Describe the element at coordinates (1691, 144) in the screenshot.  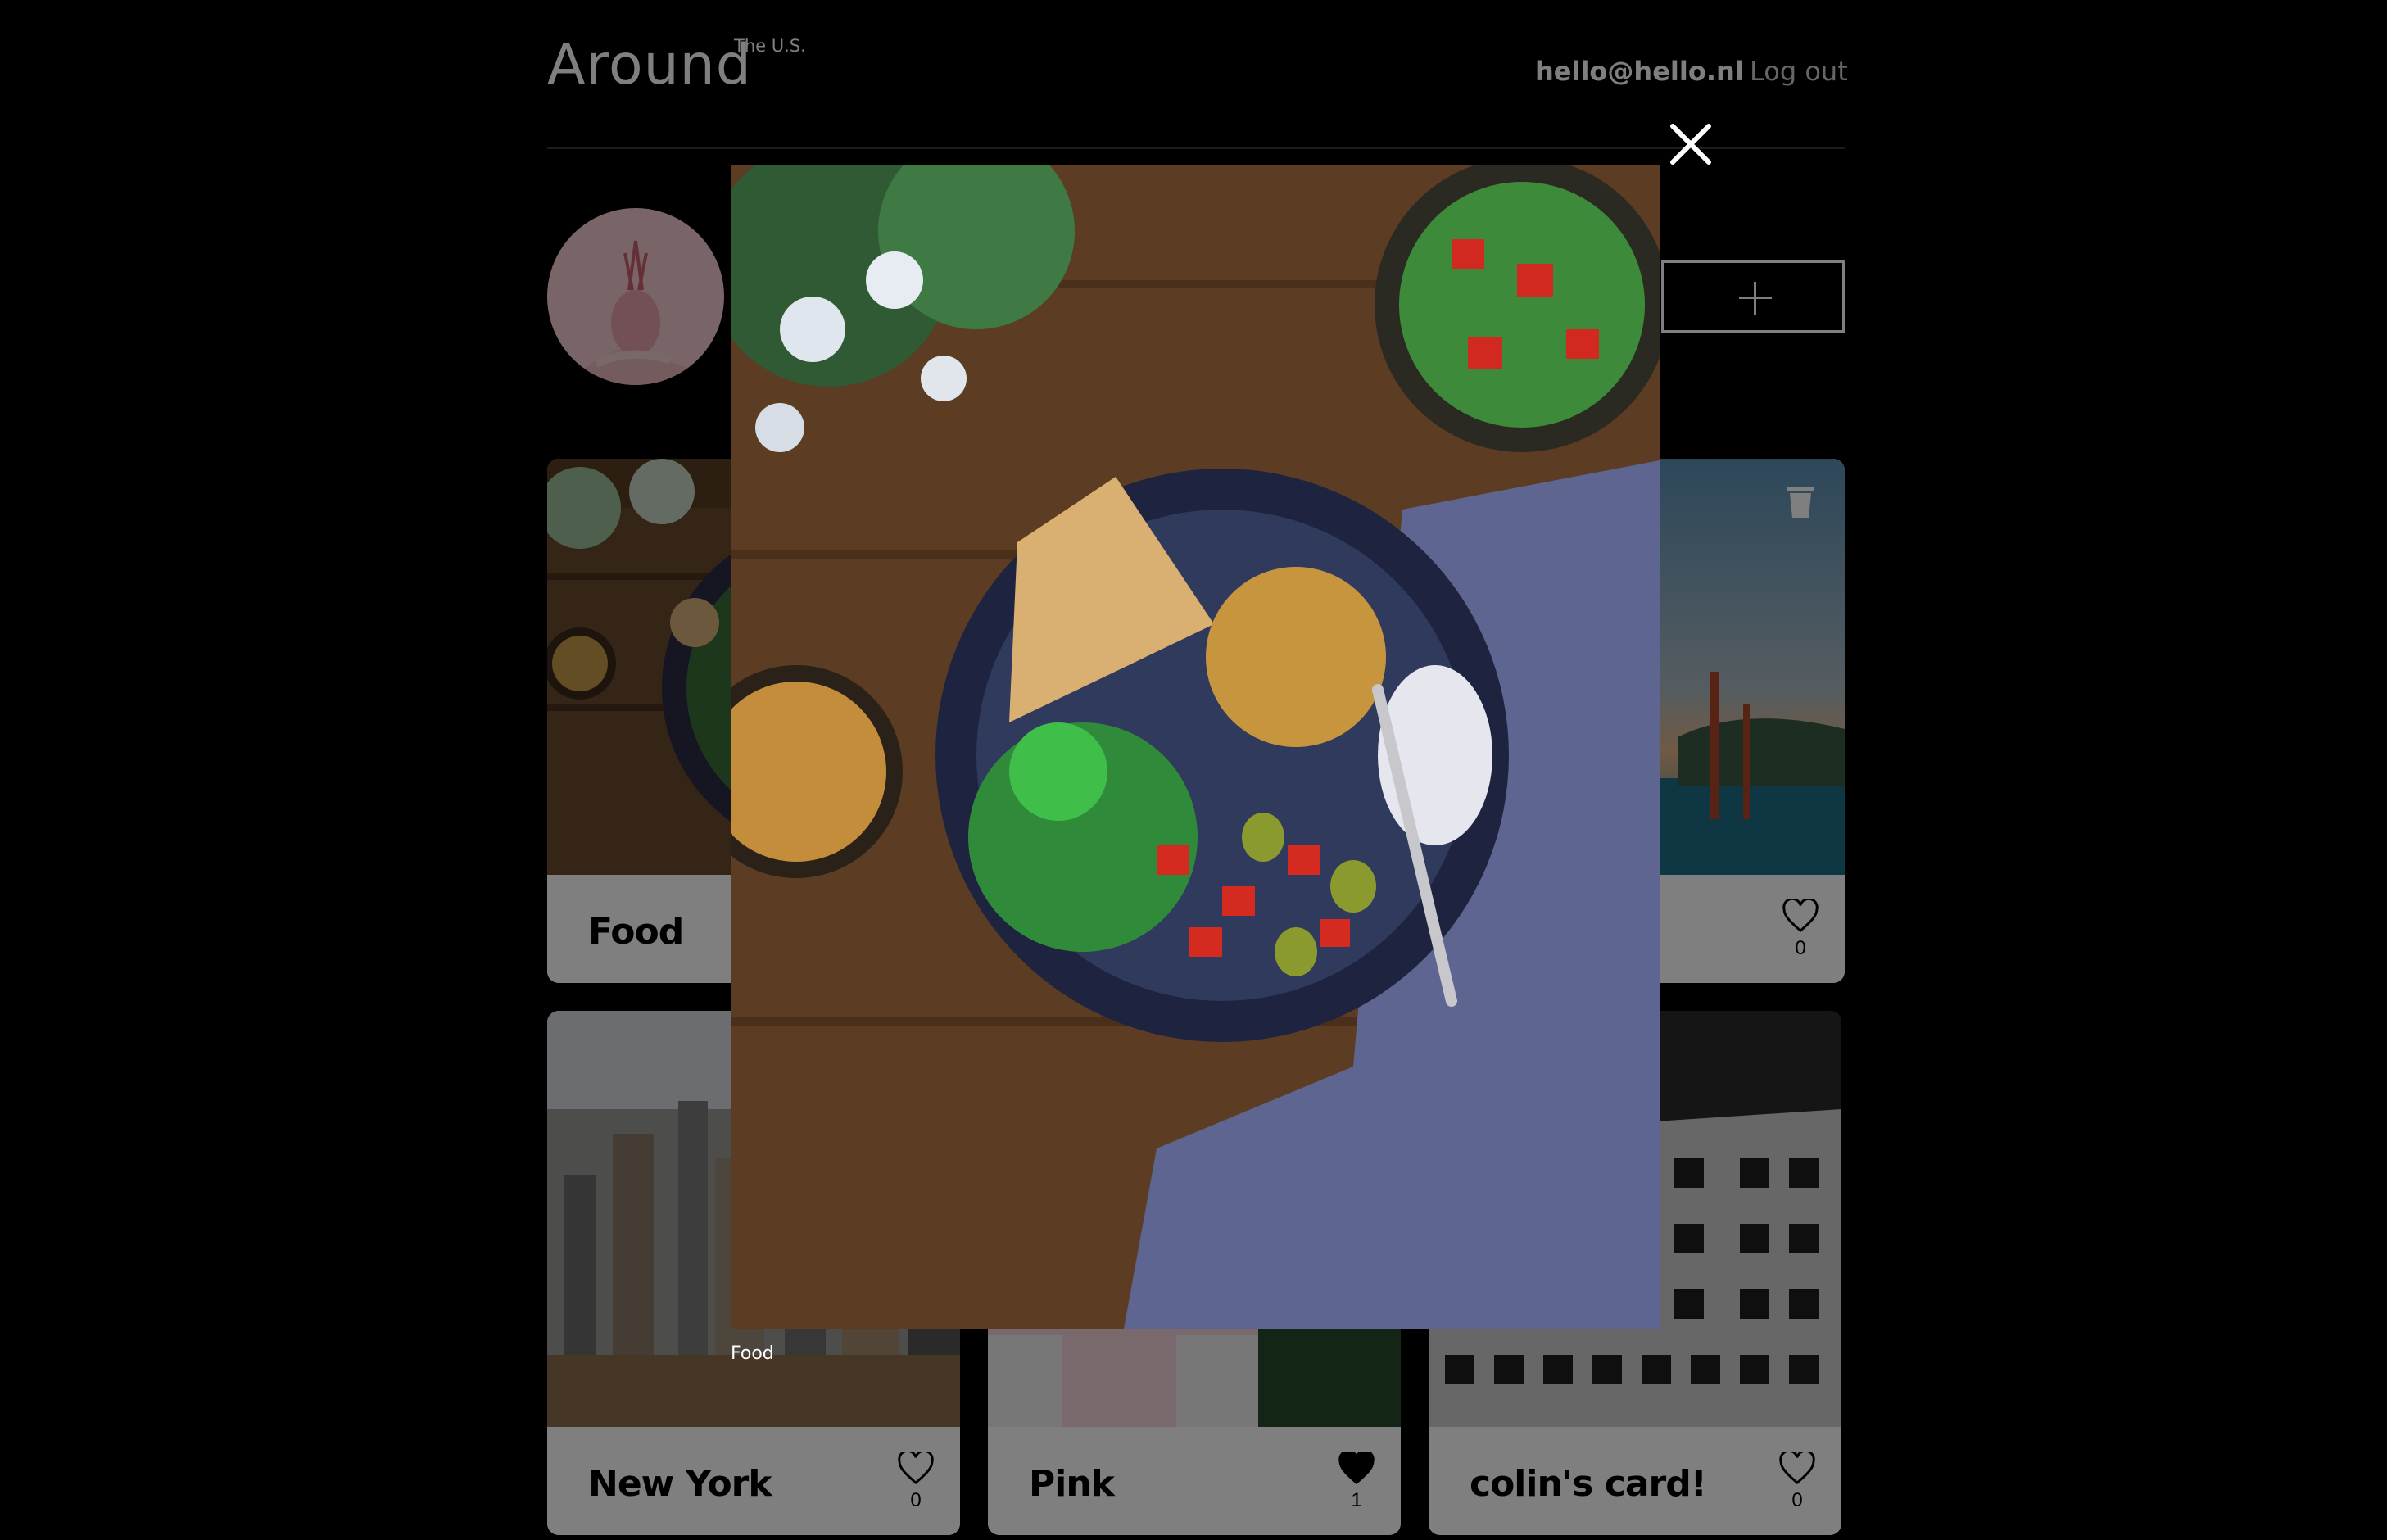
I see `close-icon` at that location.